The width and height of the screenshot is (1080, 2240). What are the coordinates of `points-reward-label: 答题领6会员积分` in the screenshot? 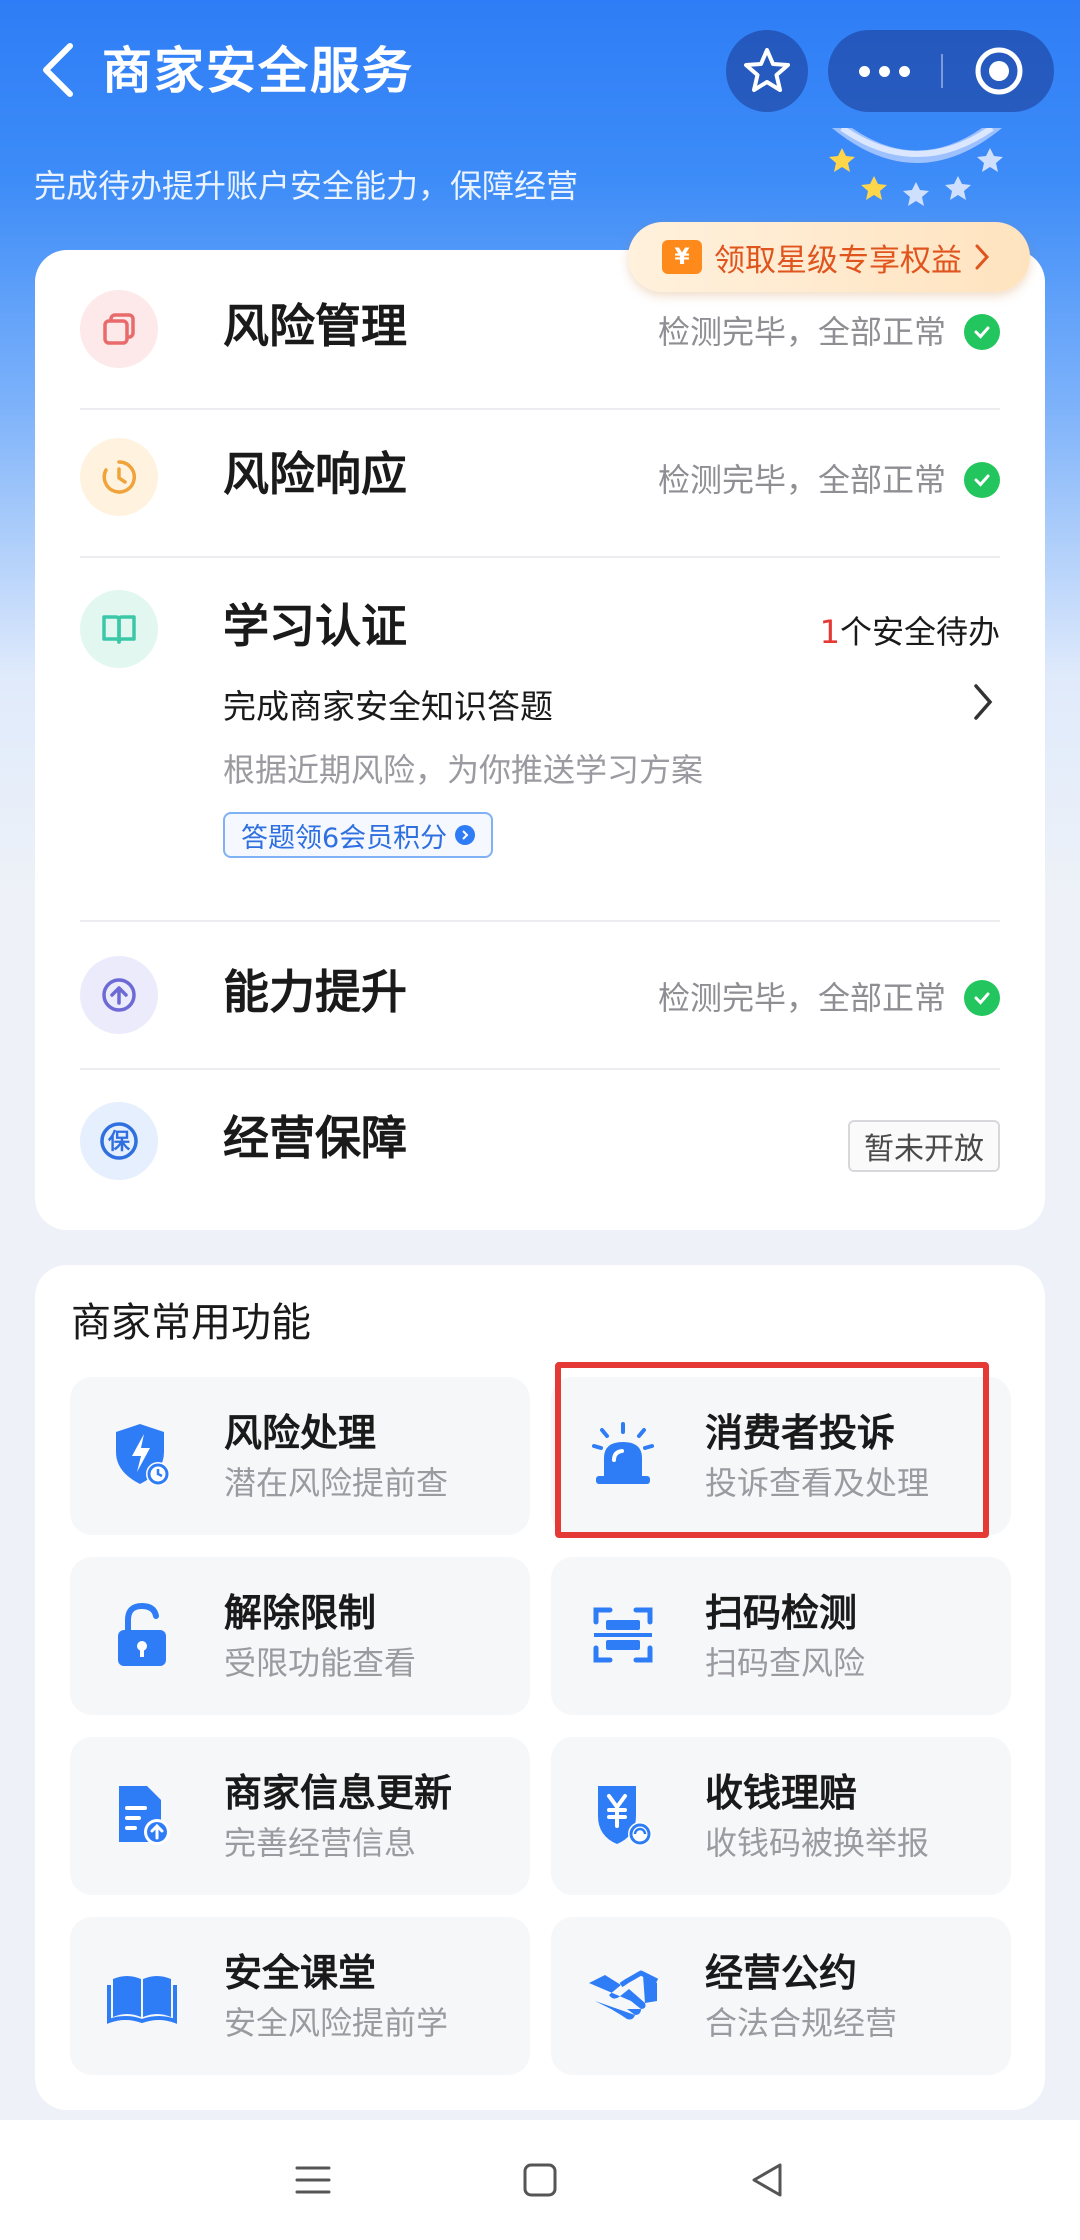 It's located at (344, 838).